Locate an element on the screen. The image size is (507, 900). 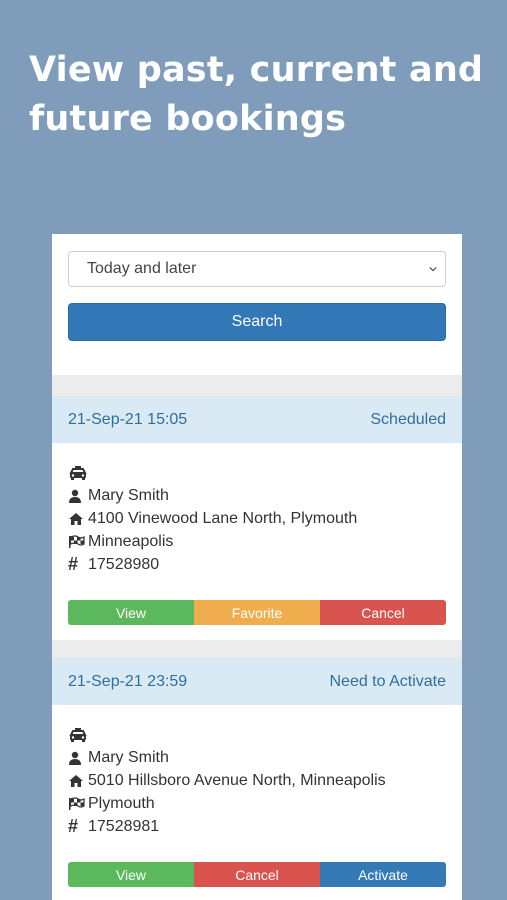
booking-actions: View Favorite Cancel is located at coordinates (257, 612).